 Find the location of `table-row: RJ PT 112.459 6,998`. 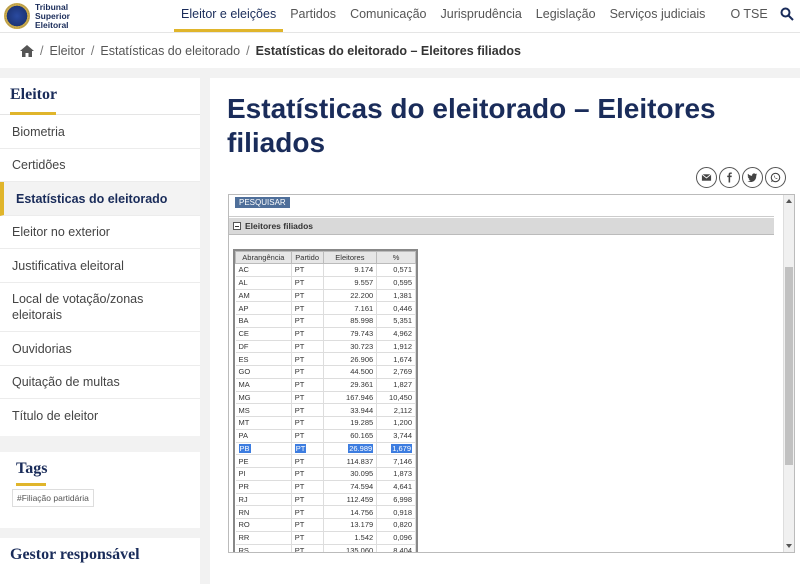

table-row: RJ PT 112.459 6,998 is located at coordinates (325, 500).